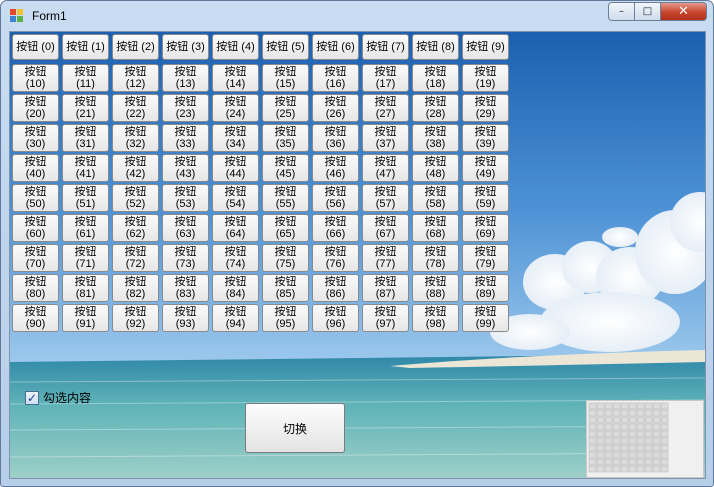 The height and width of the screenshot is (487, 714). Describe the element at coordinates (135, 138) in the screenshot. I see `grid-button: 按钮 (32)` at that location.